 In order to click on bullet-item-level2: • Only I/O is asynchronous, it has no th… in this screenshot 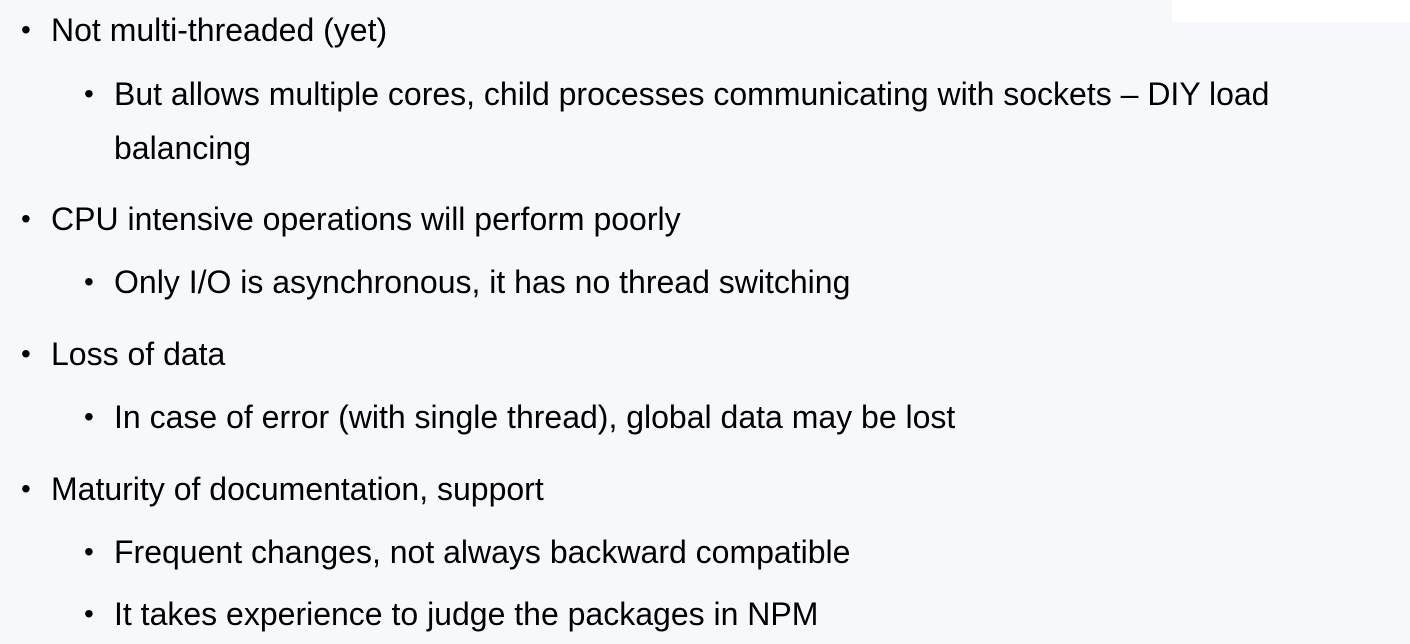, I will do `click(734, 282)`.